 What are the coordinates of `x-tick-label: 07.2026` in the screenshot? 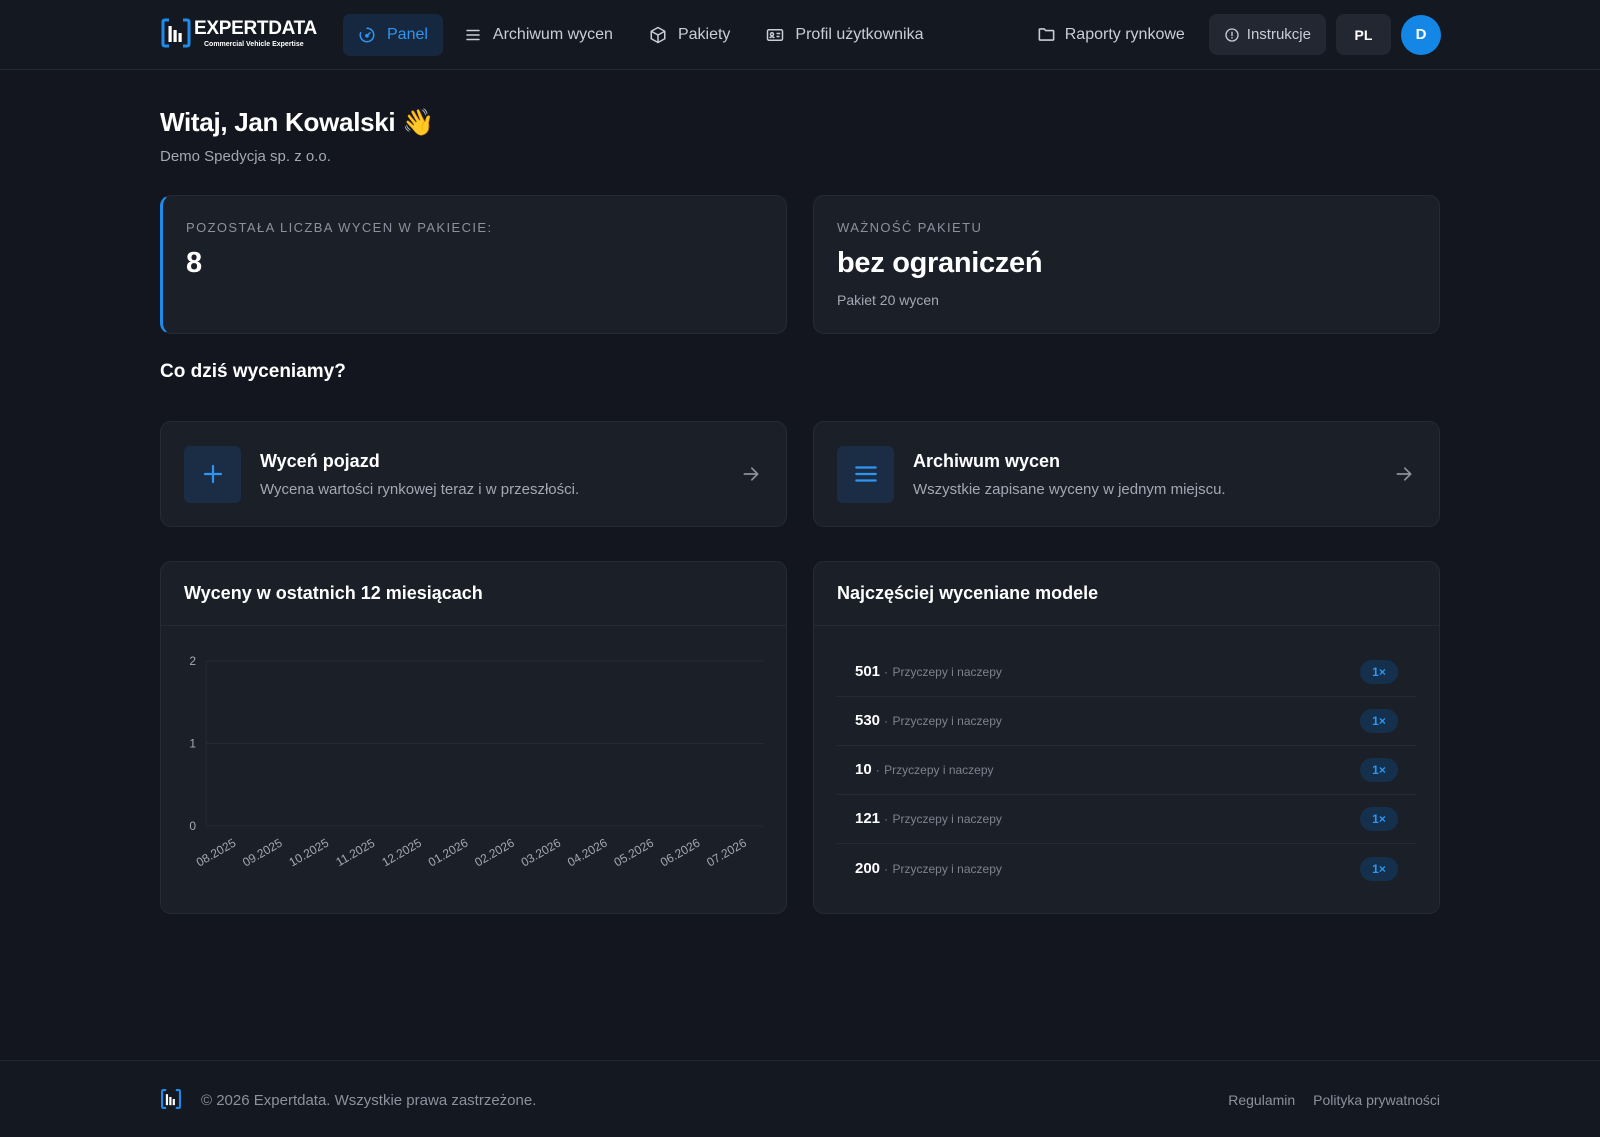 It's located at (726, 852).